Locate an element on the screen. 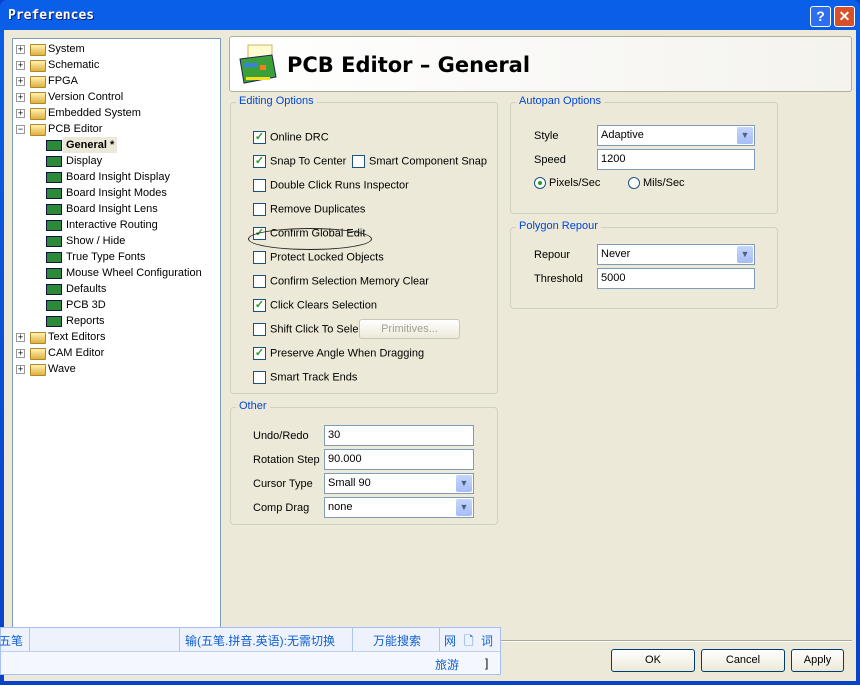  tree-item: Wave is located at coordinates (62, 369).